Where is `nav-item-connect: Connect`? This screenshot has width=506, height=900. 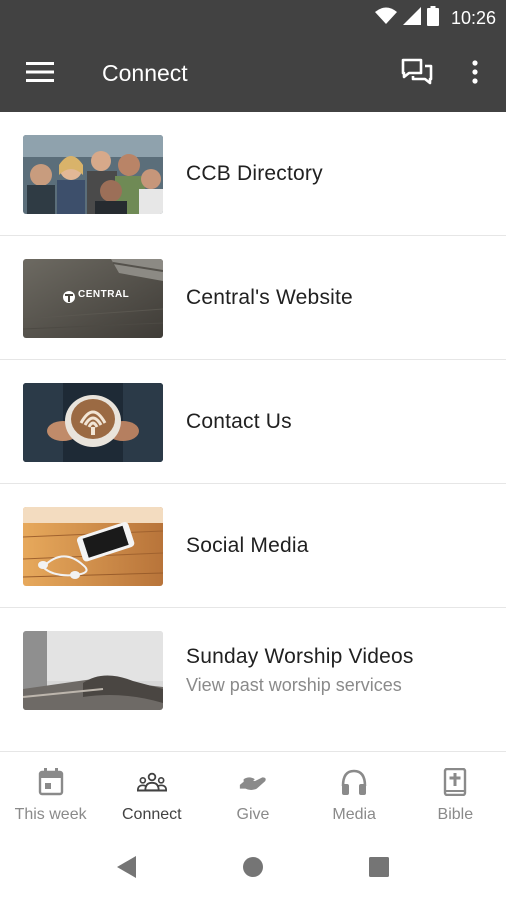 nav-item-connect: Connect is located at coordinates (151, 792).